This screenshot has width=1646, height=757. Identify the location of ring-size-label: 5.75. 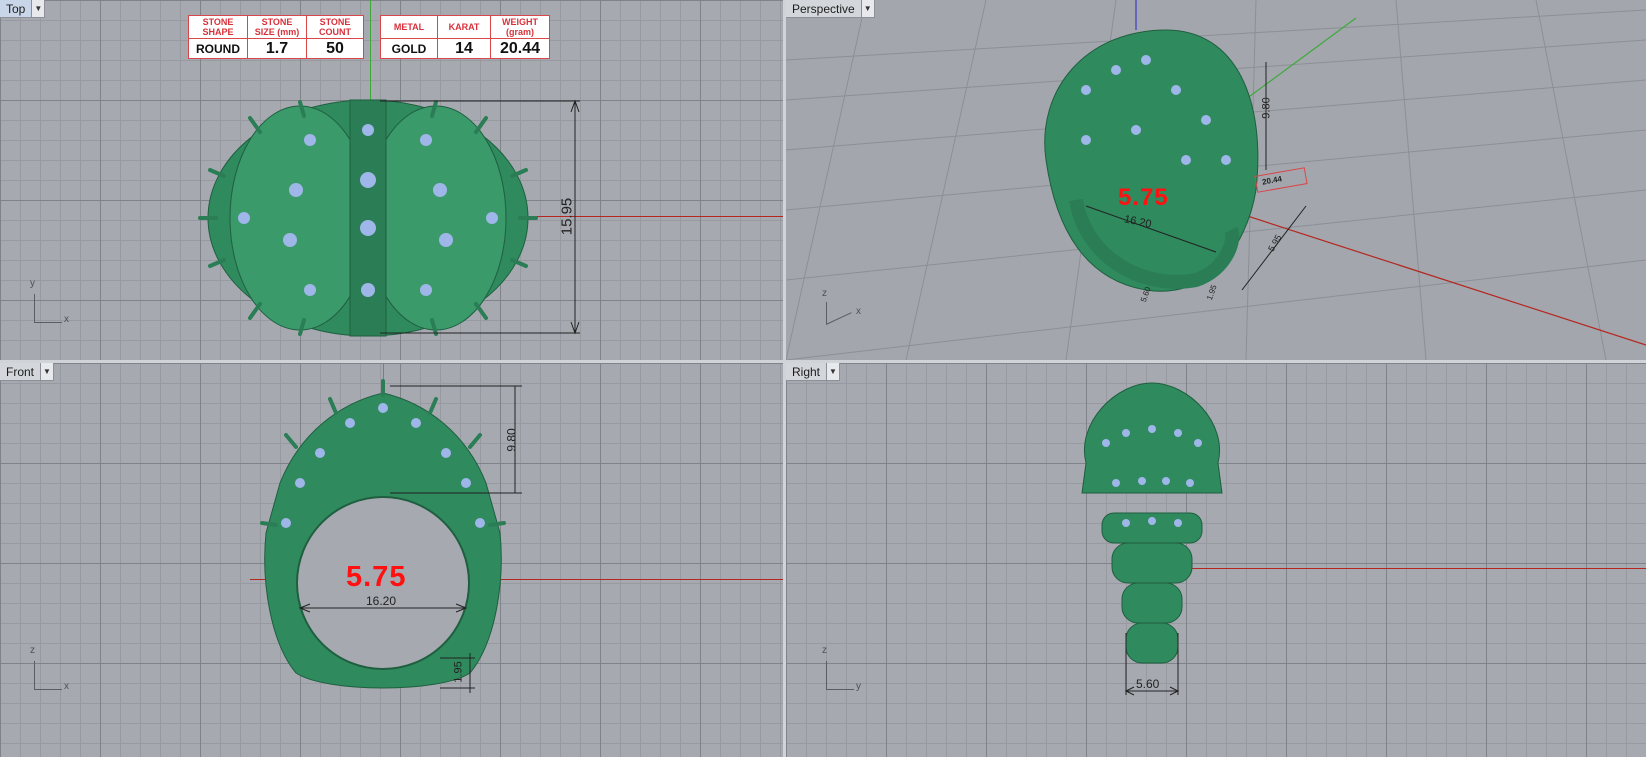
(376, 577).